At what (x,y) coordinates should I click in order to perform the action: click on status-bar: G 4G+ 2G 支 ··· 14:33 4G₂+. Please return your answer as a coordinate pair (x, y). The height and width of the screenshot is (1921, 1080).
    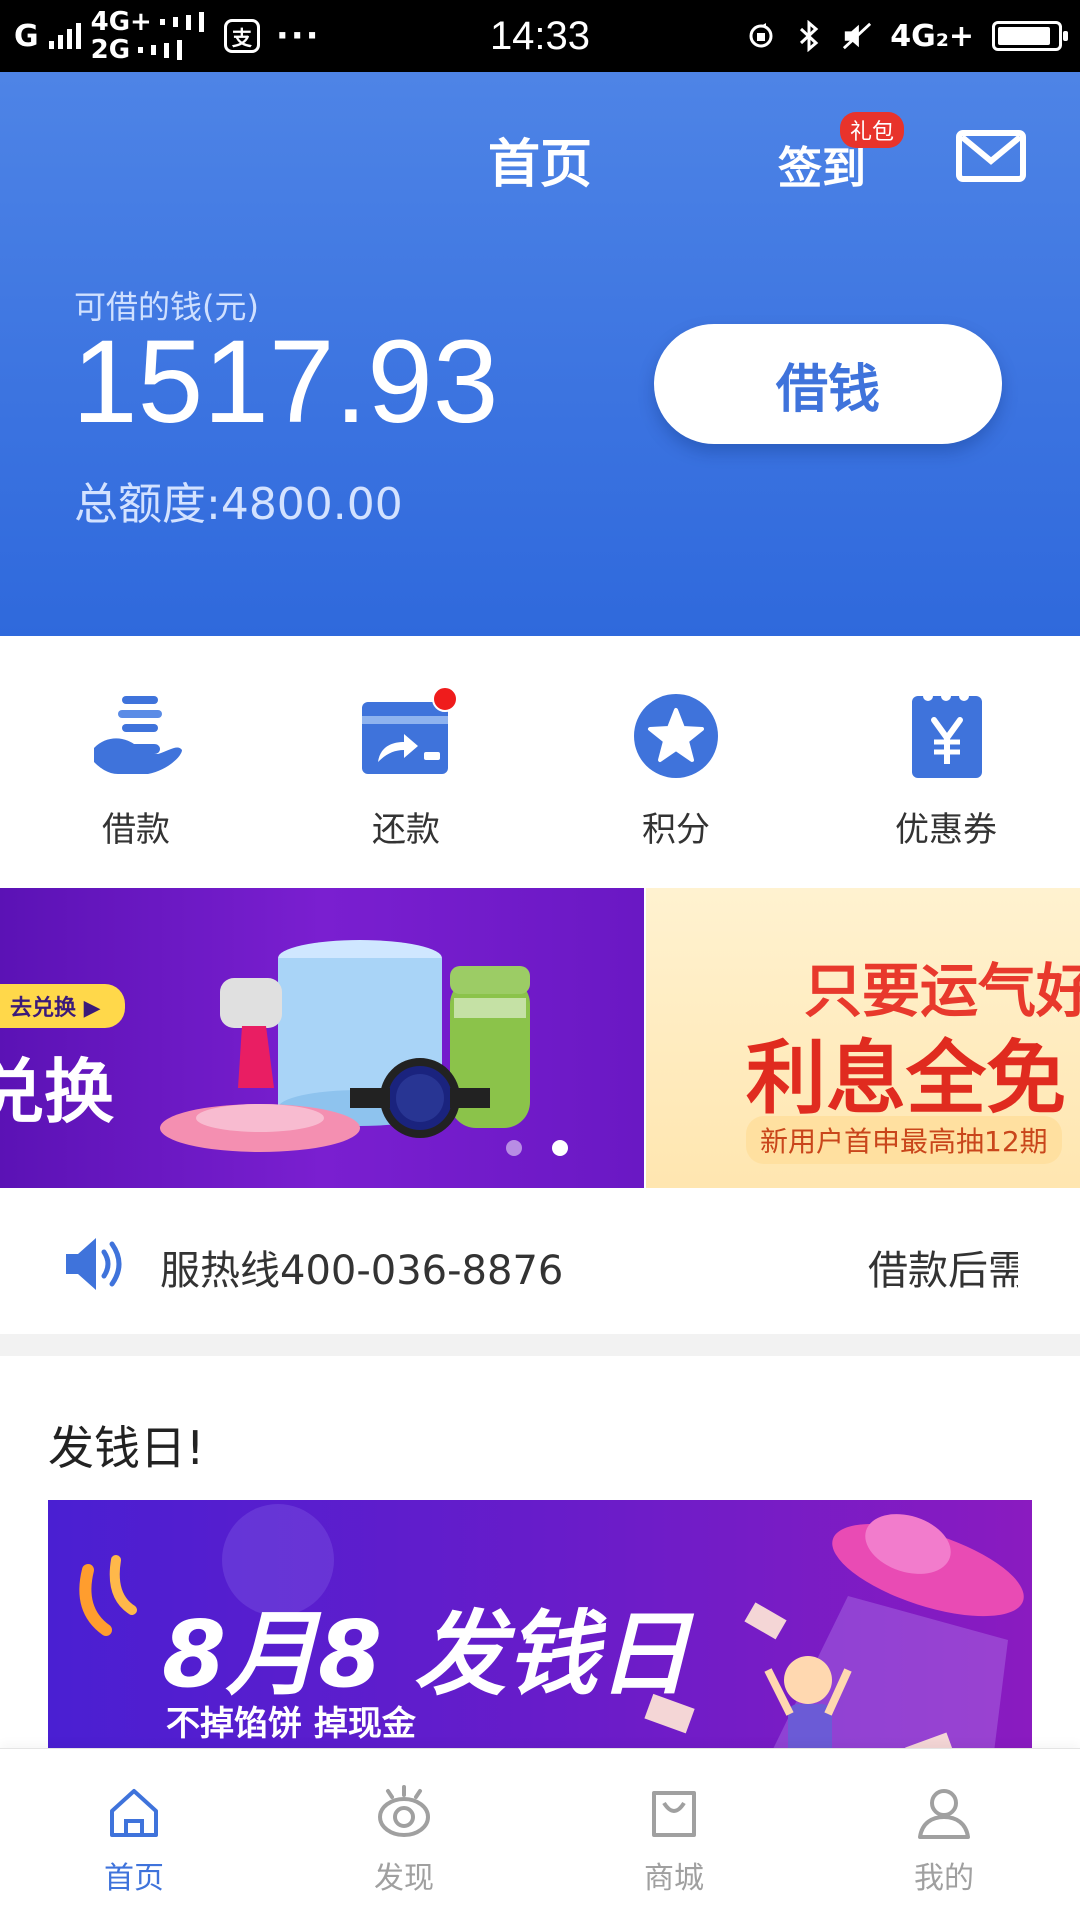
    Looking at the image, I should click on (540, 36).